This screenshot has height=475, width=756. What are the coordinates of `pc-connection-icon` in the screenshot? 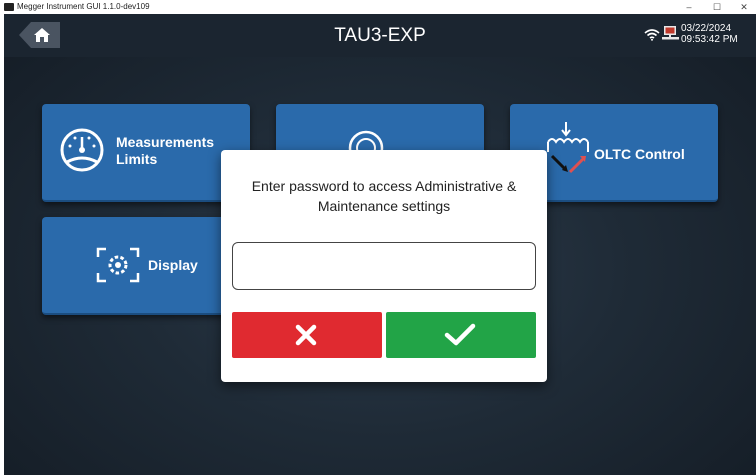 It's located at (670, 33).